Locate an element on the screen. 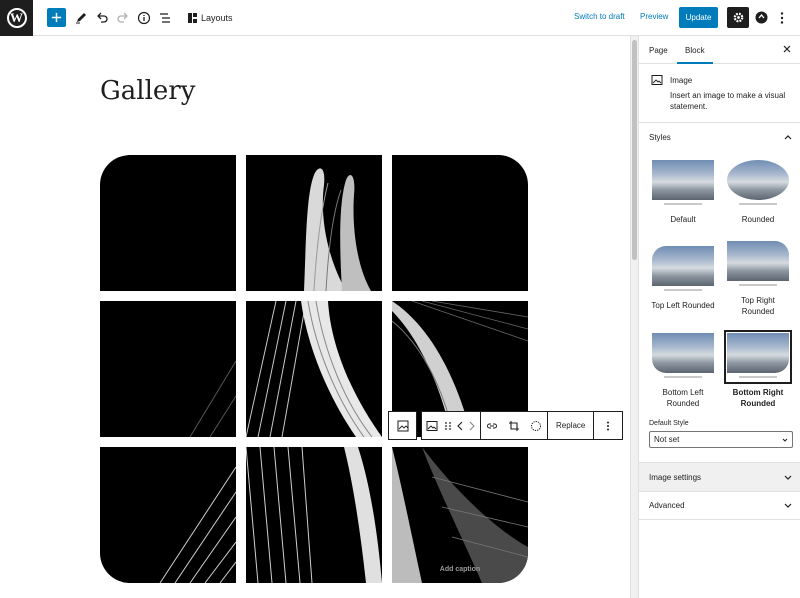 This screenshot has height=598, width=800. undo-button is located at coordinates (102, 18).